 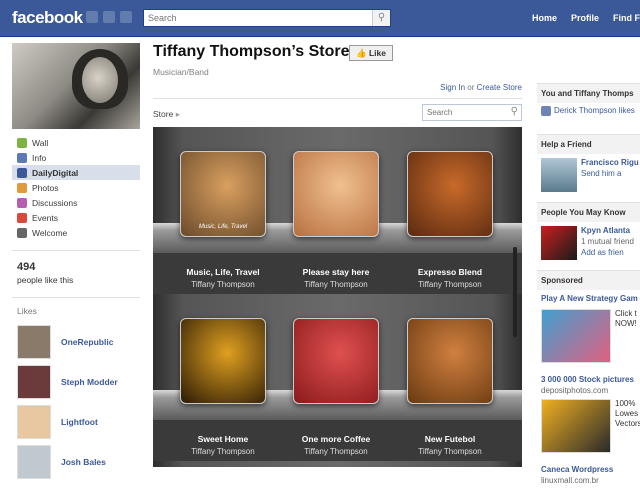 I want to click on sidebar-item-events: Events, so click(x=76, y=217).